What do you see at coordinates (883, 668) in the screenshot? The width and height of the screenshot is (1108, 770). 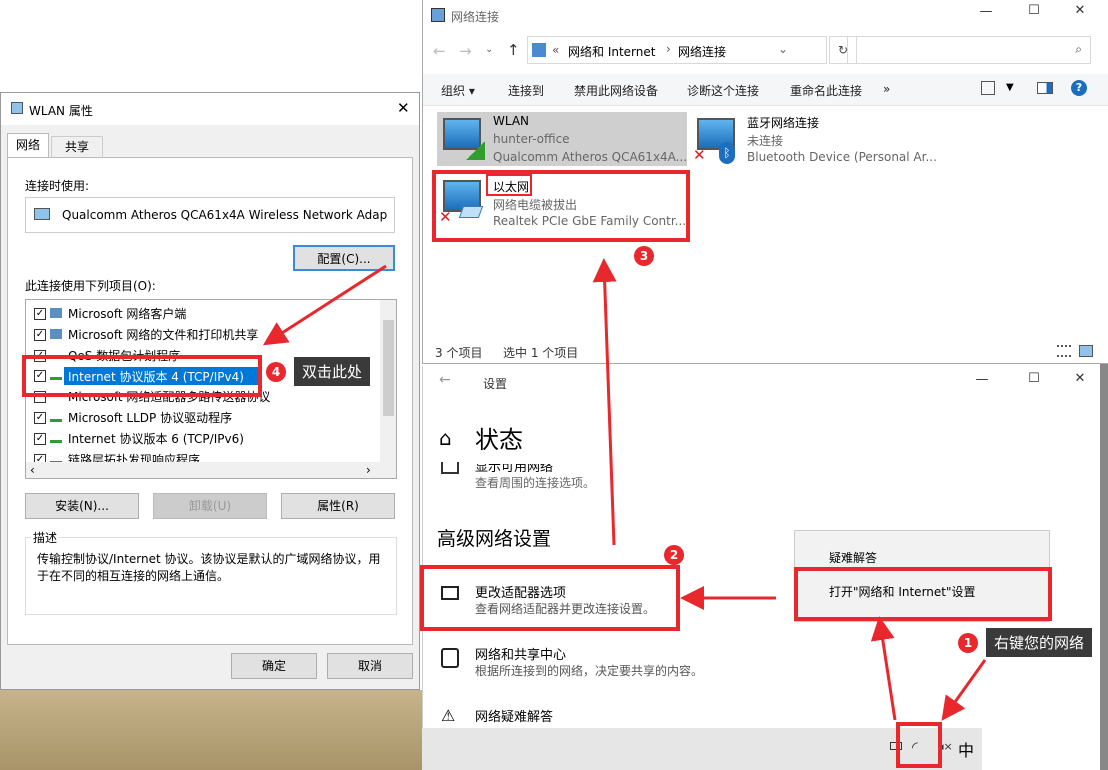 I see `arrow-tray-to-menu` at bounding box center [883, 668].